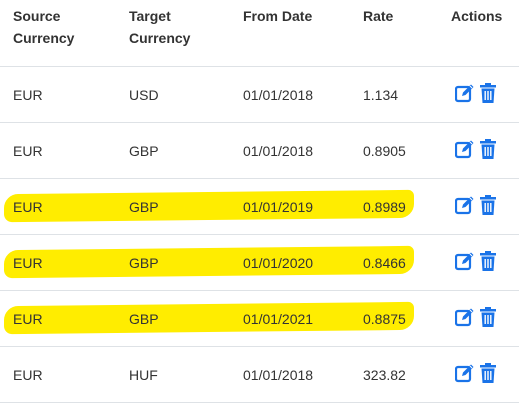 The width and height of the screenshot is (519, 407). What do you see at coordinates (384, 207) in the screenshot?
I see `cell-rate: 0.8989` at bounding box center [384, 207].